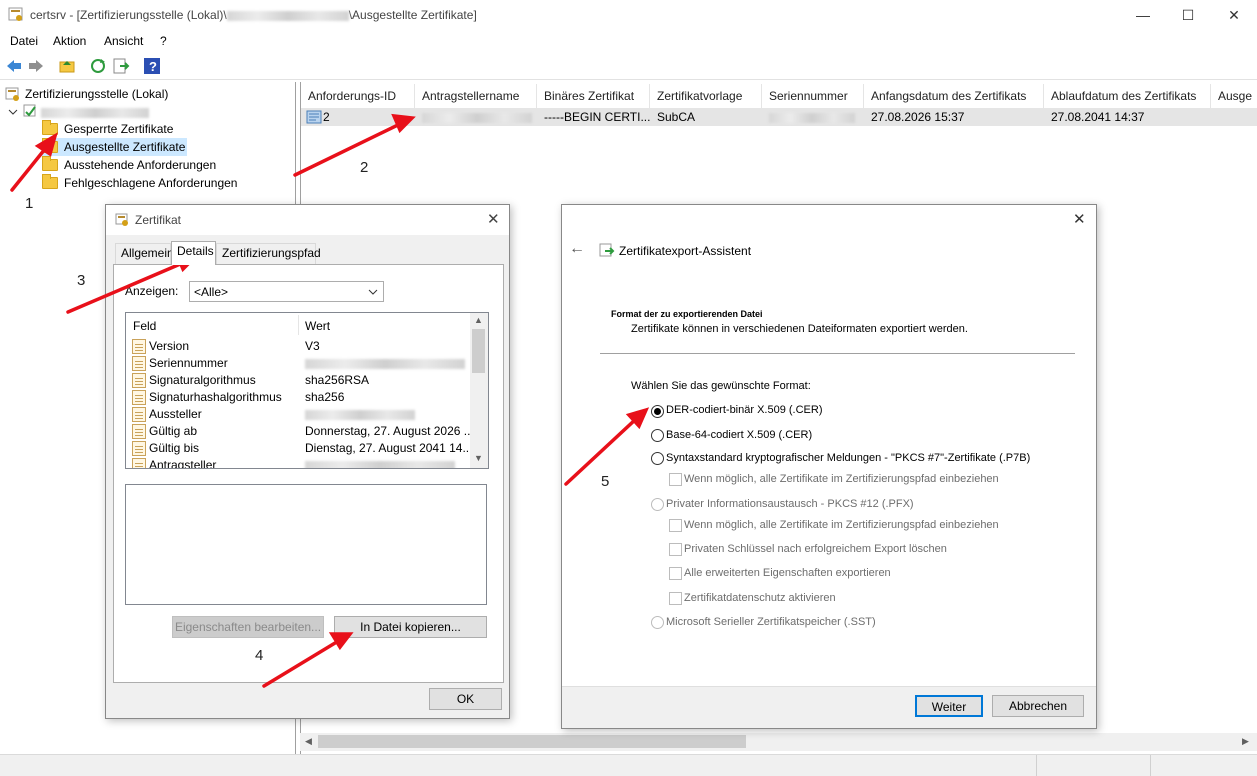  Describe the element at coordinates (476, 96) in the screenshot. I see `column-header: Antragstellername` at that location.